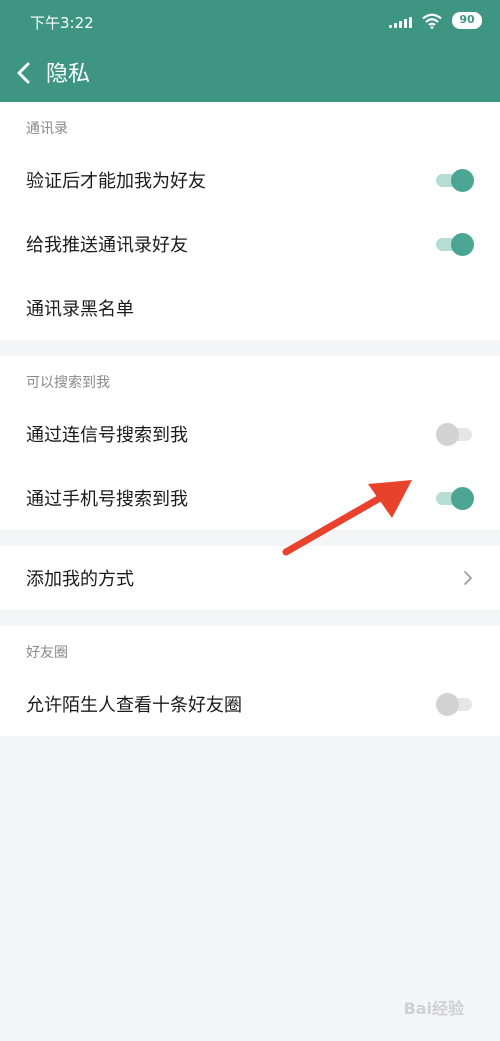  Describe the element at coordinates (134, 705) in the screenshot. I see `row-label: 允许陌生人查看十条好友圈` at that location.